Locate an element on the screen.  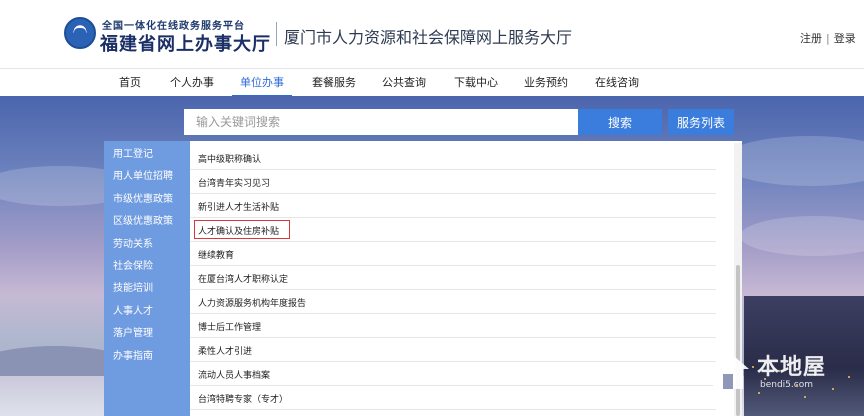
list-item: 博士后工作管理 is located at coordinates (453, 326).